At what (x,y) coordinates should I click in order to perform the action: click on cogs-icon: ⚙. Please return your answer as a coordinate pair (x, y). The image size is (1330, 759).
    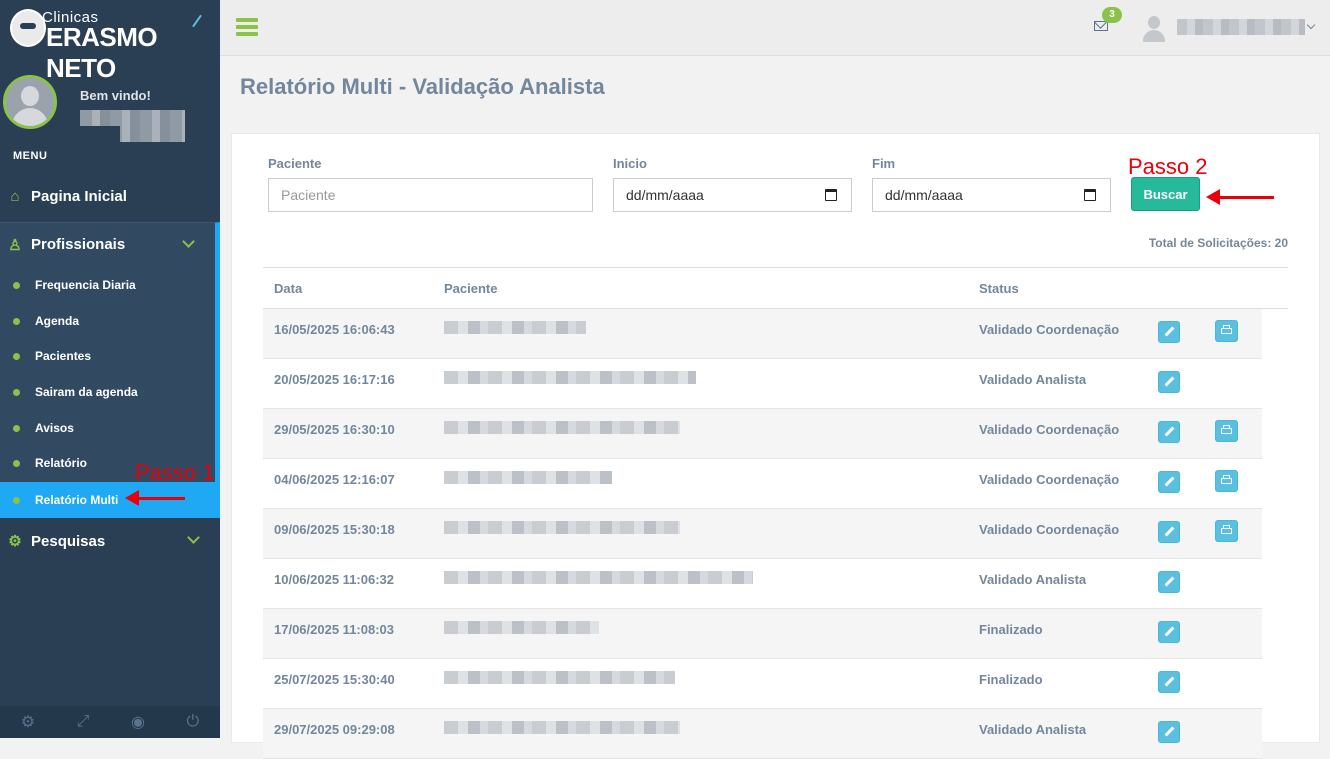
    Looking at the image, I should click on (15, 541).